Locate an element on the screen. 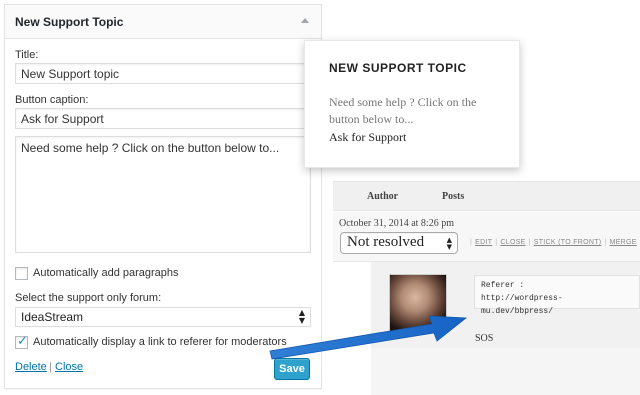  checkmark-icon: ✓ is located at coordinates (22, 341).